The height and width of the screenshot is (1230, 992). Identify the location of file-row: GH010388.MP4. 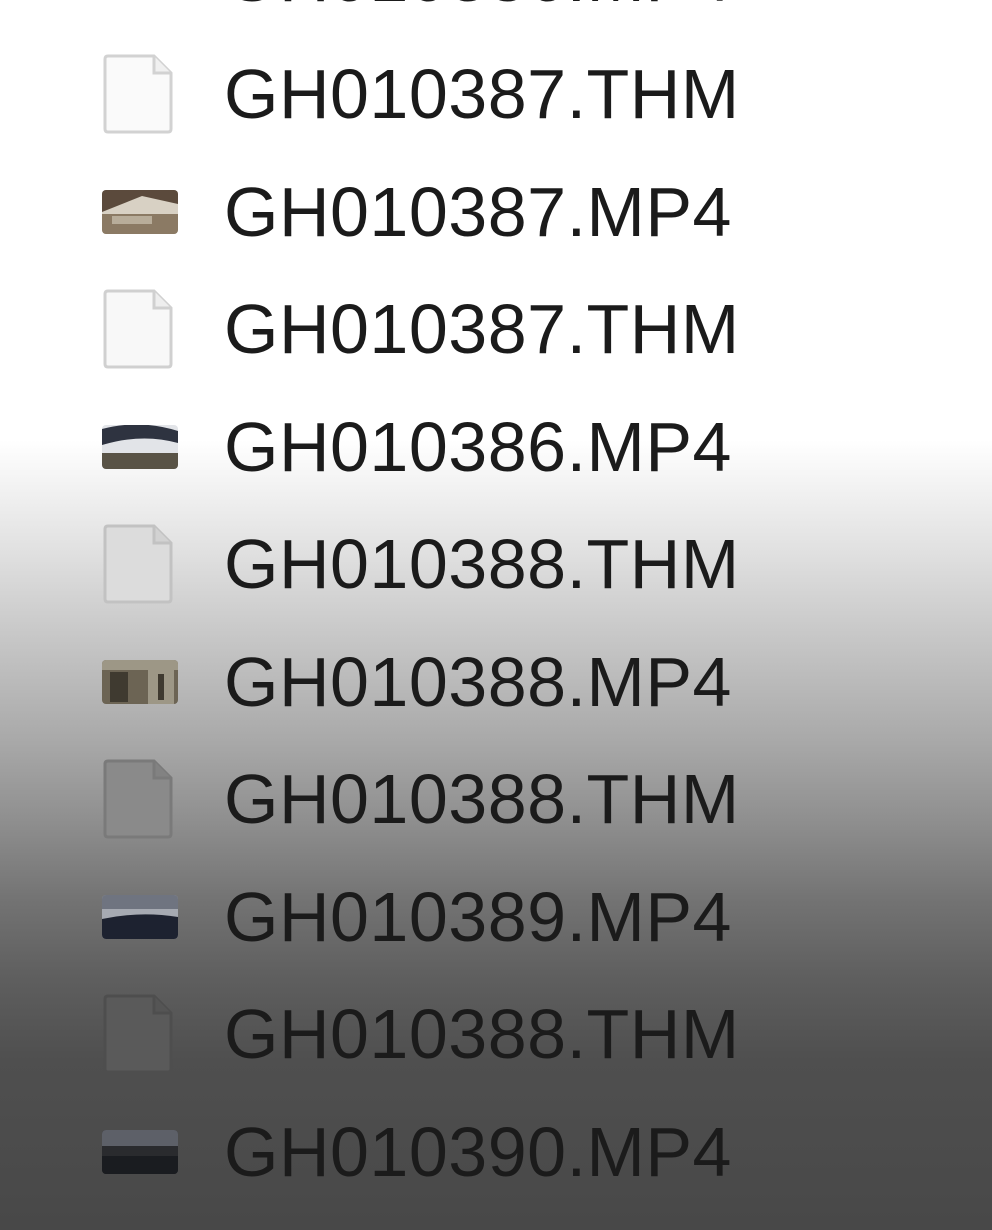
(496, 682).